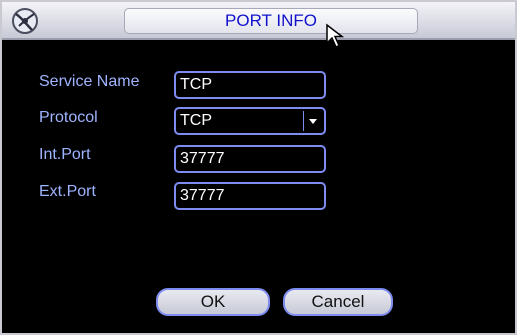  I want to click on dialog-title: PORT INFO, so click(271, 21).